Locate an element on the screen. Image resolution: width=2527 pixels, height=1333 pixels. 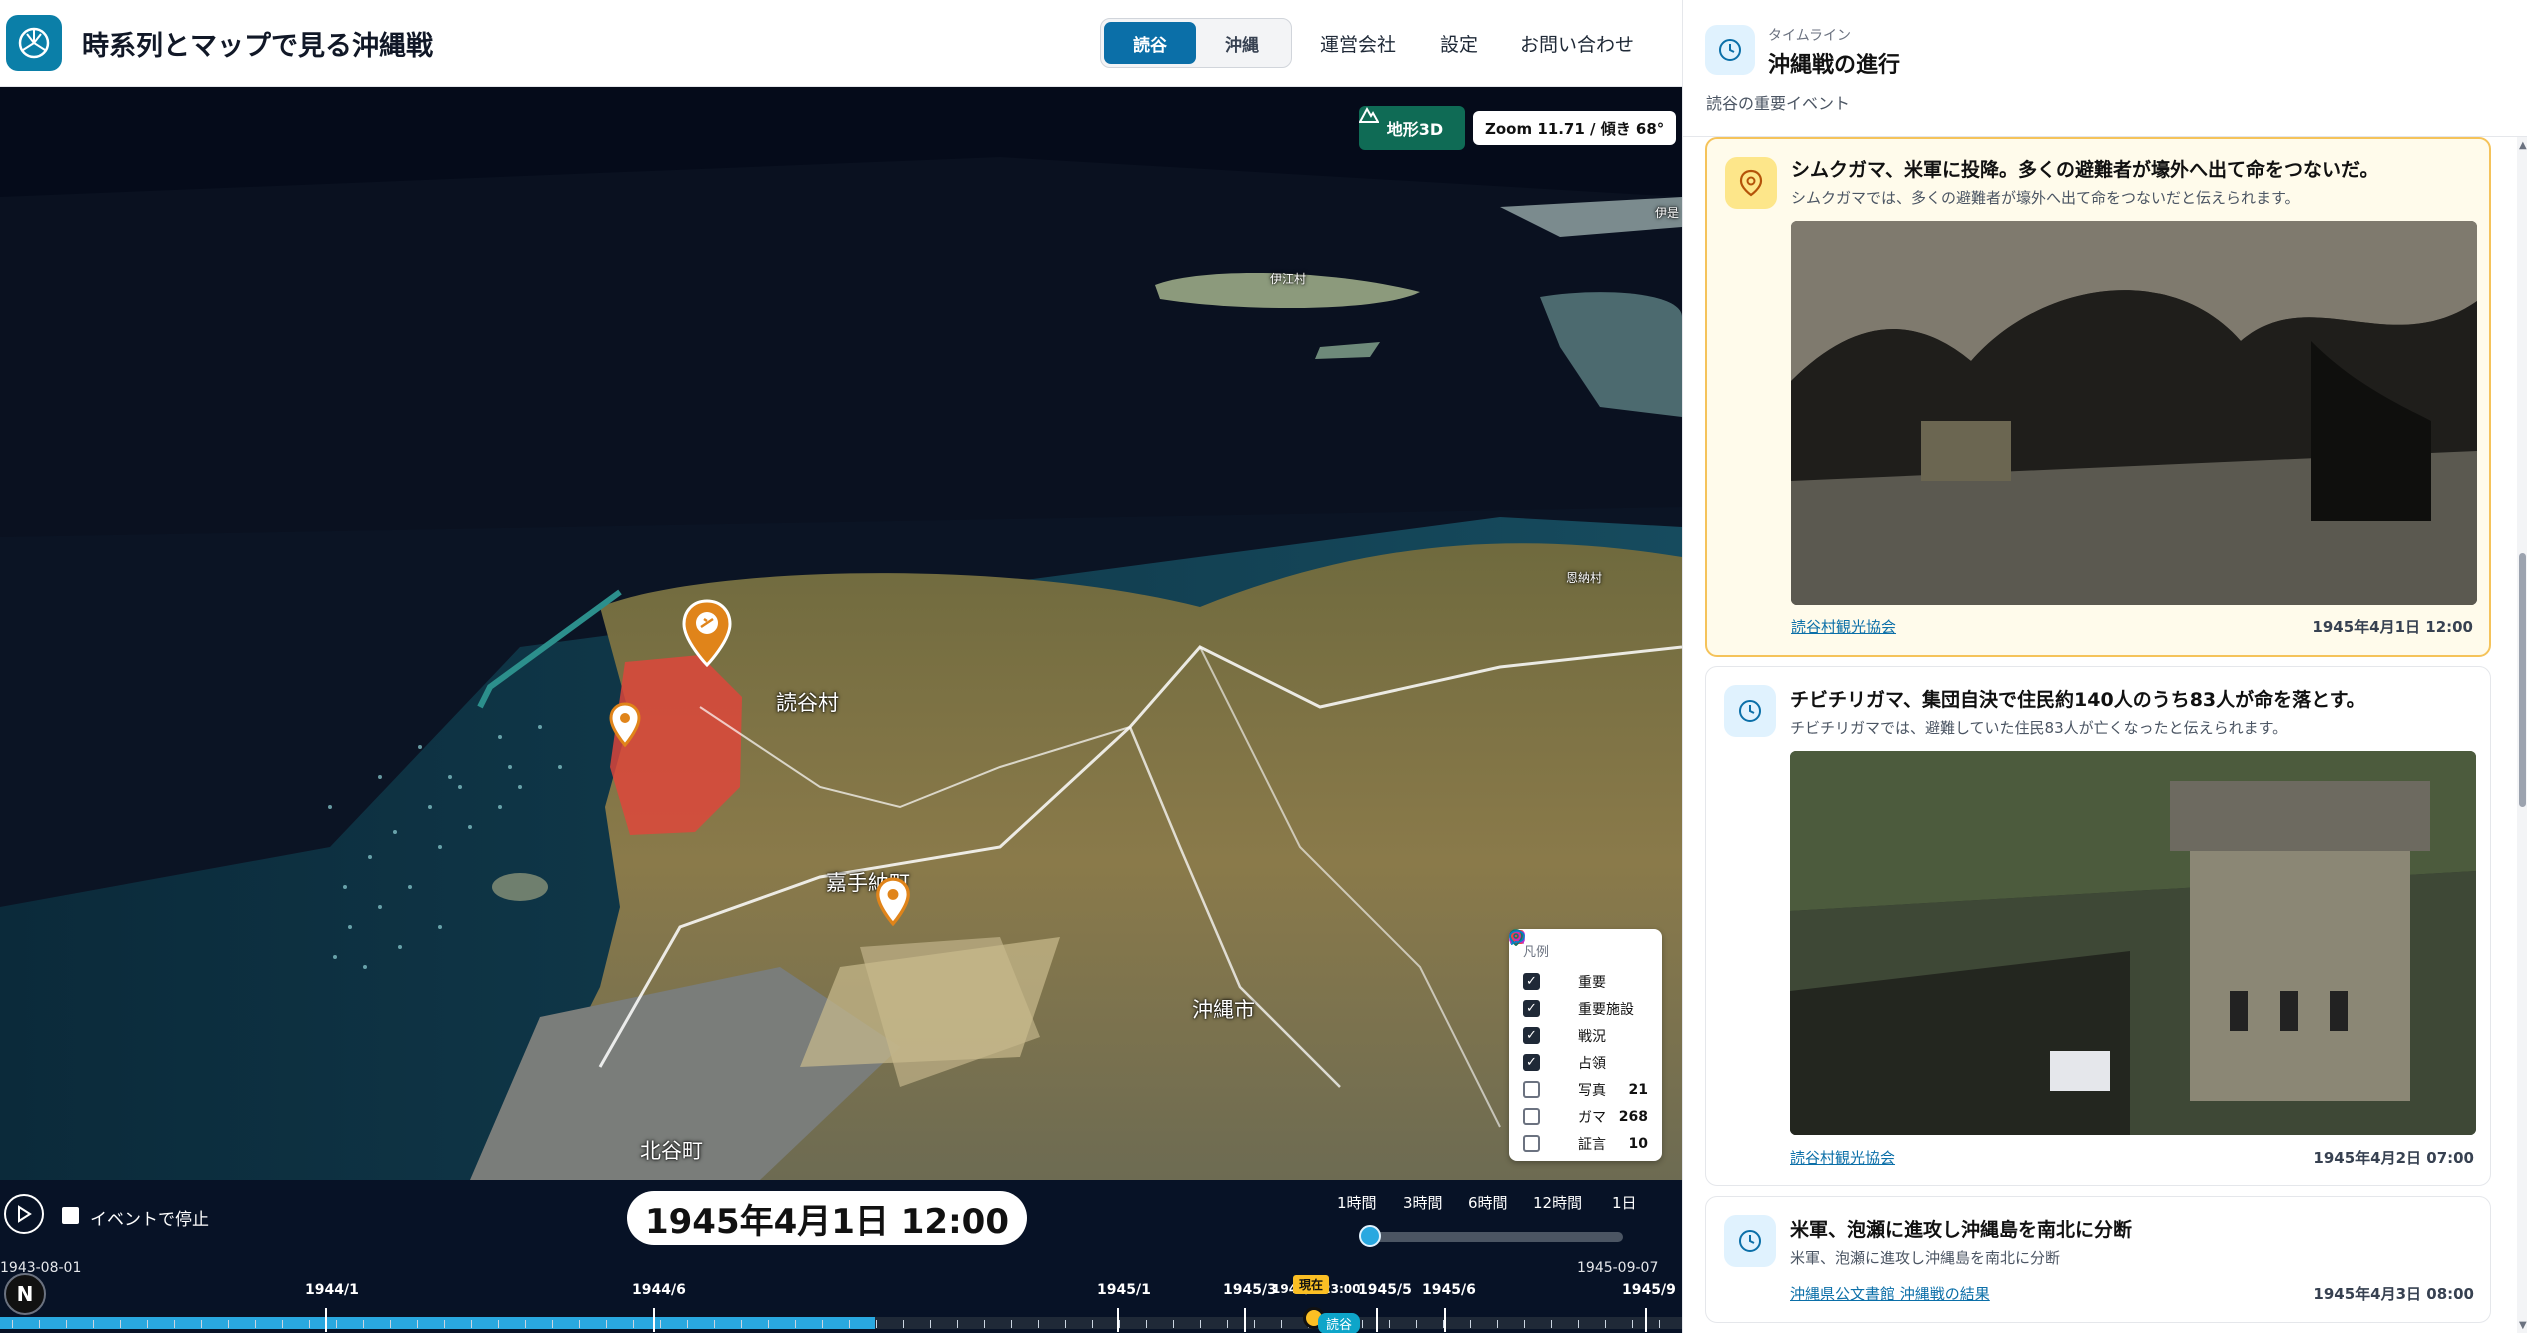
place-label-yomitan: 読谷村 is located at coordinates (807, 703).